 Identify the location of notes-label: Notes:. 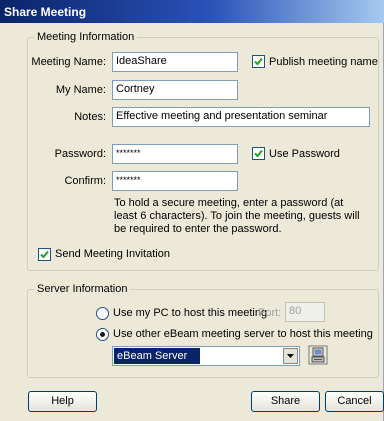
(90, 117).